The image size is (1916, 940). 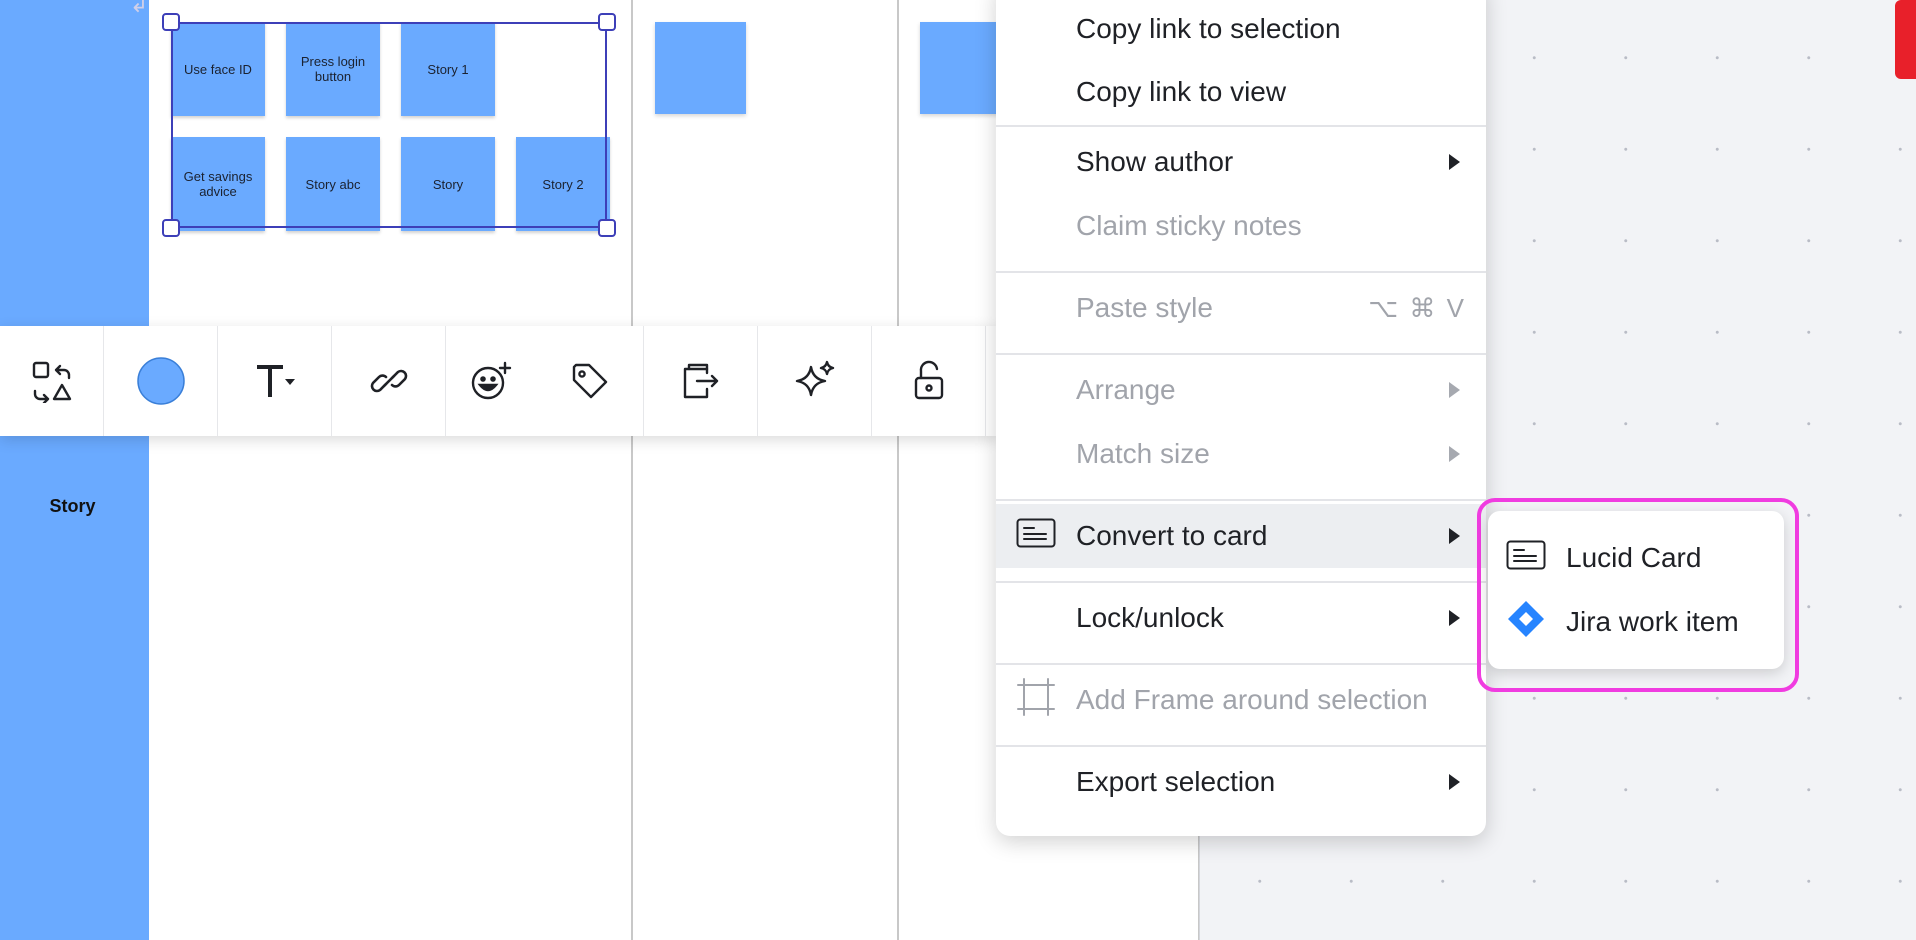 I want to click on change-shape-button, so click(x=52, y=381).